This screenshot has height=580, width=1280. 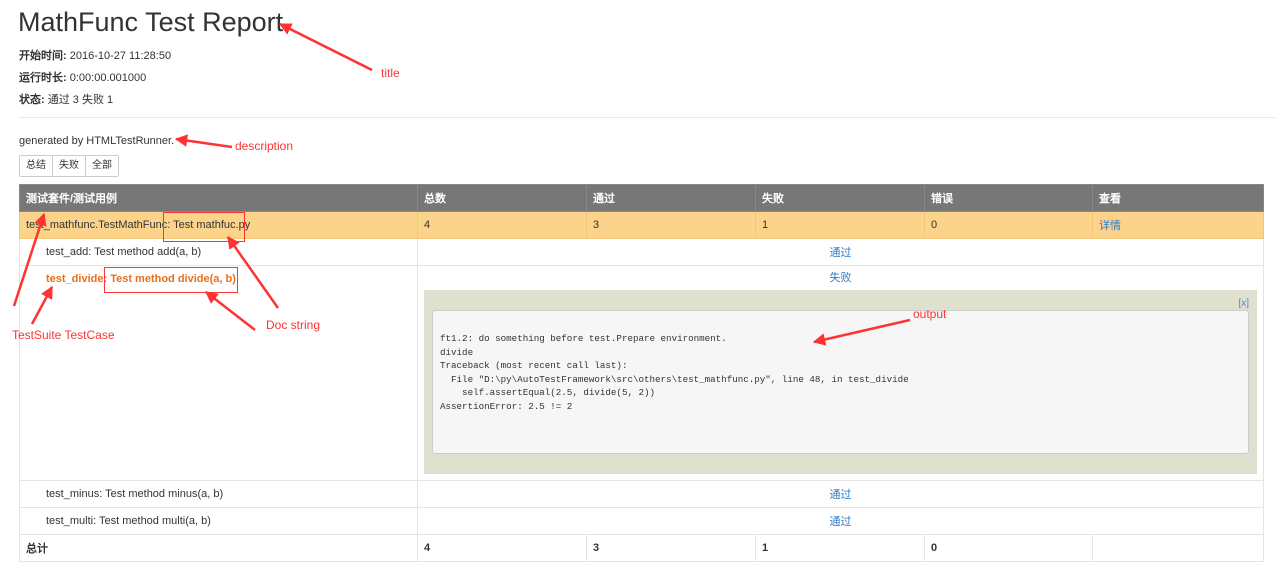 I want to click on description-arrow, so click(x=203, y=141).